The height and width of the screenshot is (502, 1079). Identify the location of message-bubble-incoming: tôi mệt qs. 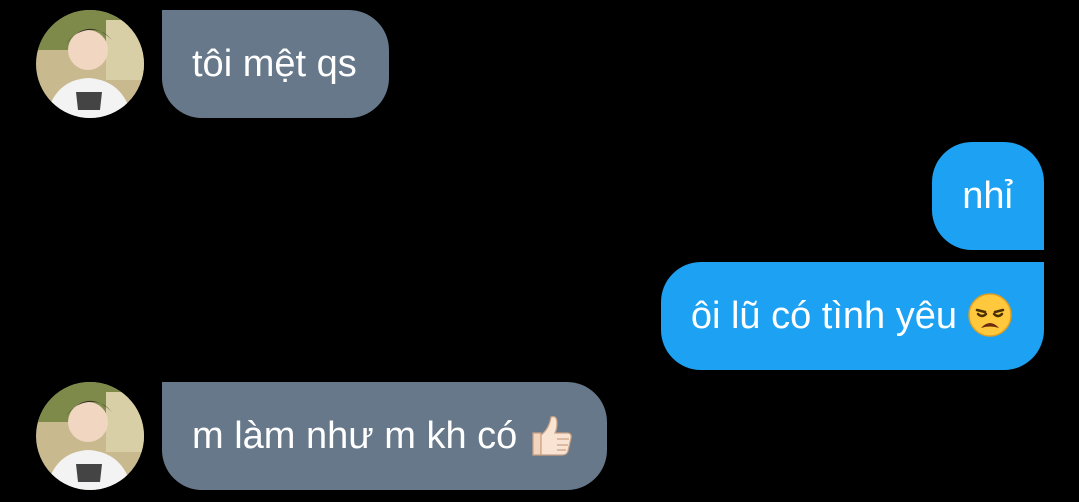
(275, 64).